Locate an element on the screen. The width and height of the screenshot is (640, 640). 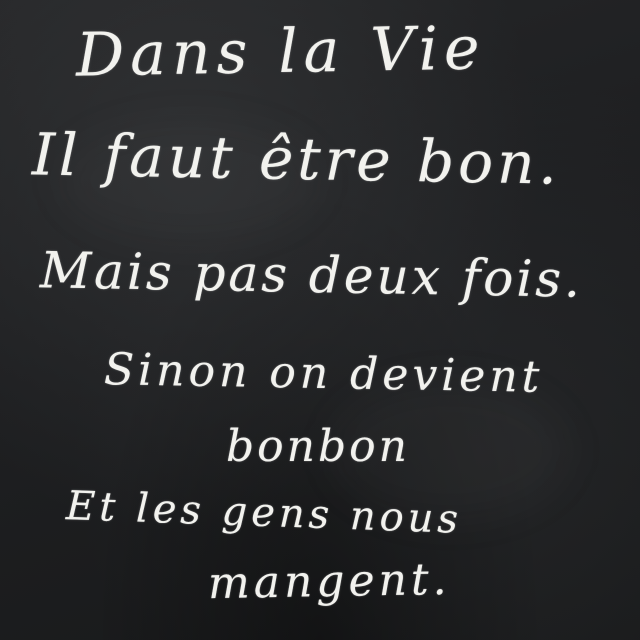
chalk-line-3: Mais pas deux fois. is located at coordinates (311, 275).